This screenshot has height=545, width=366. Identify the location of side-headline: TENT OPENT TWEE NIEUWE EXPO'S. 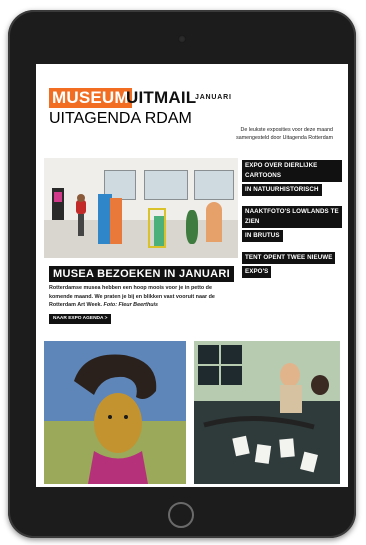
(289, 266).